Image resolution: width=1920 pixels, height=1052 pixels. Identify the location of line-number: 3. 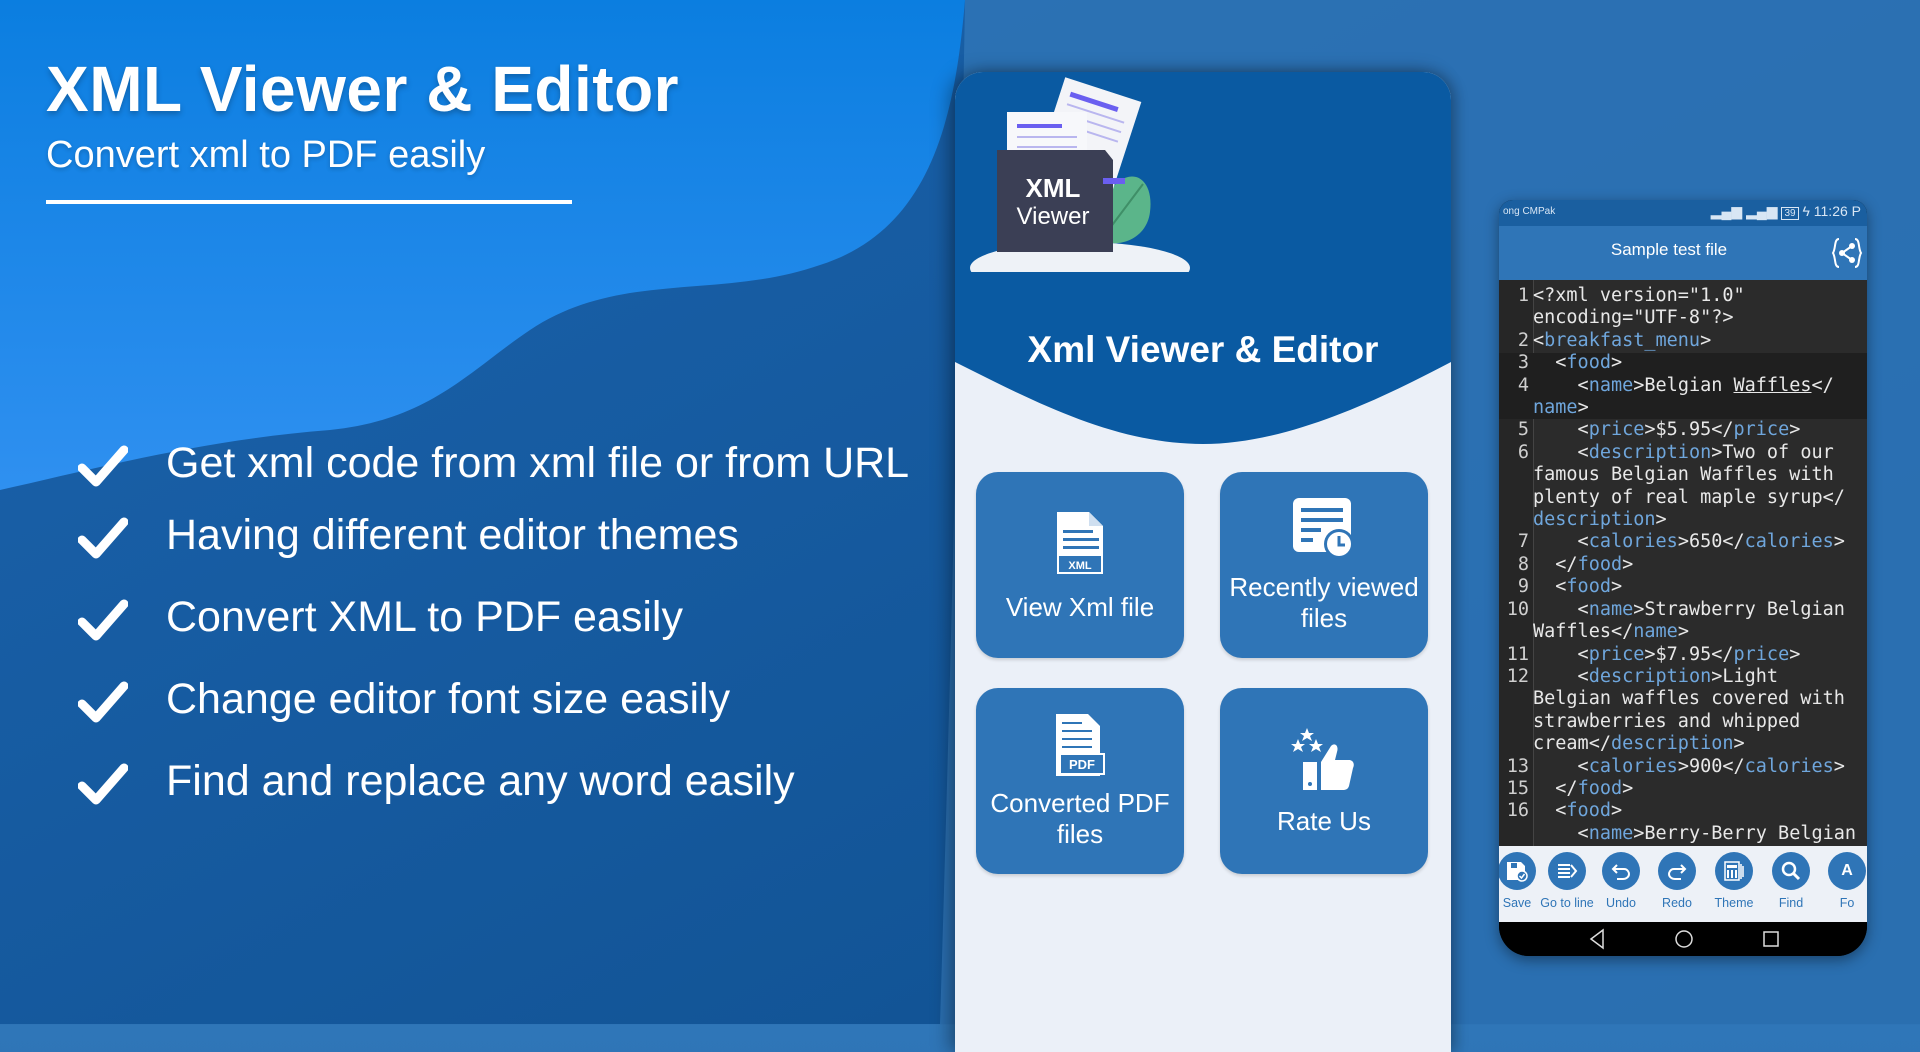
(1523, 363).